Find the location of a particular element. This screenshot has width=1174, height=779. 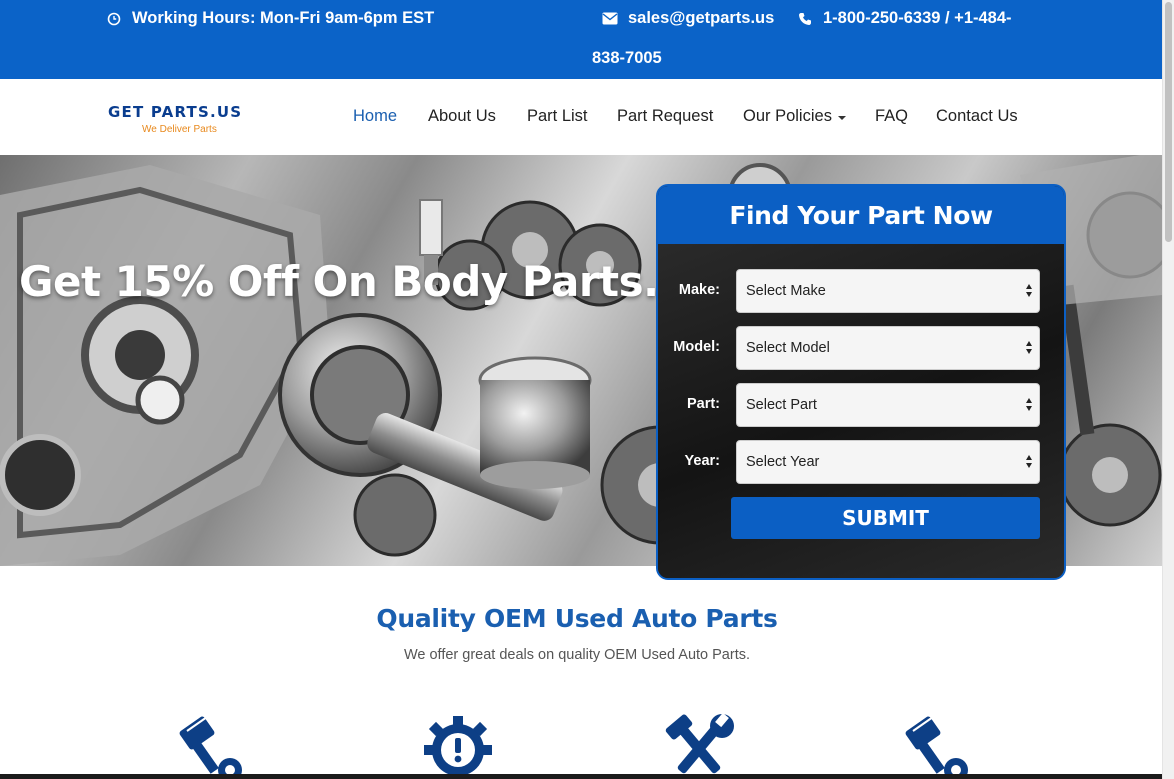

logo-wordmark: GET PARTS.US is located at coordinates (175, 112).